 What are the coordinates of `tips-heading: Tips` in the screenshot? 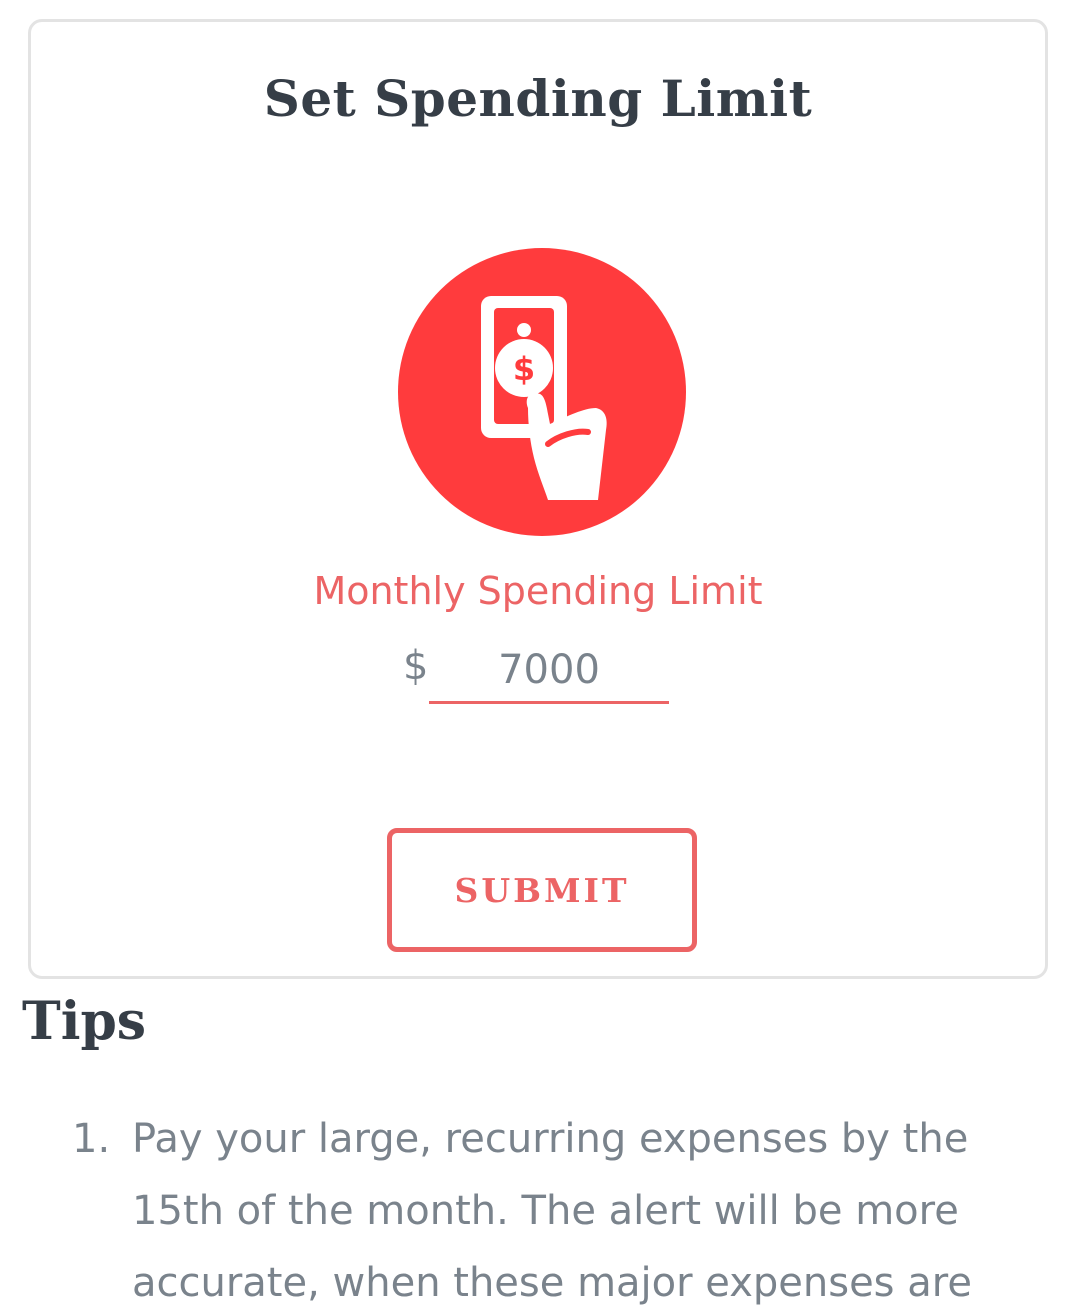 It's located at (84, 1021).